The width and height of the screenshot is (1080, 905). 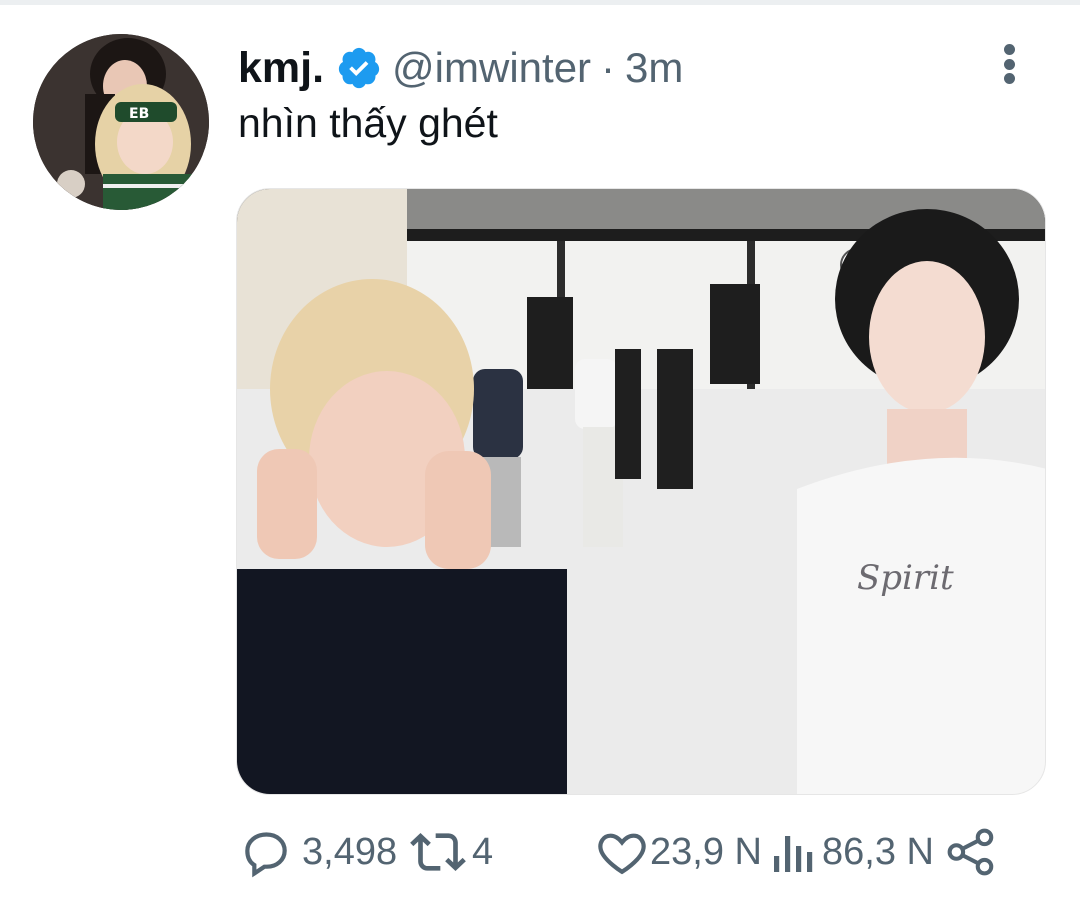 I want to click on retweet-icon, so click(x=438, y=852).